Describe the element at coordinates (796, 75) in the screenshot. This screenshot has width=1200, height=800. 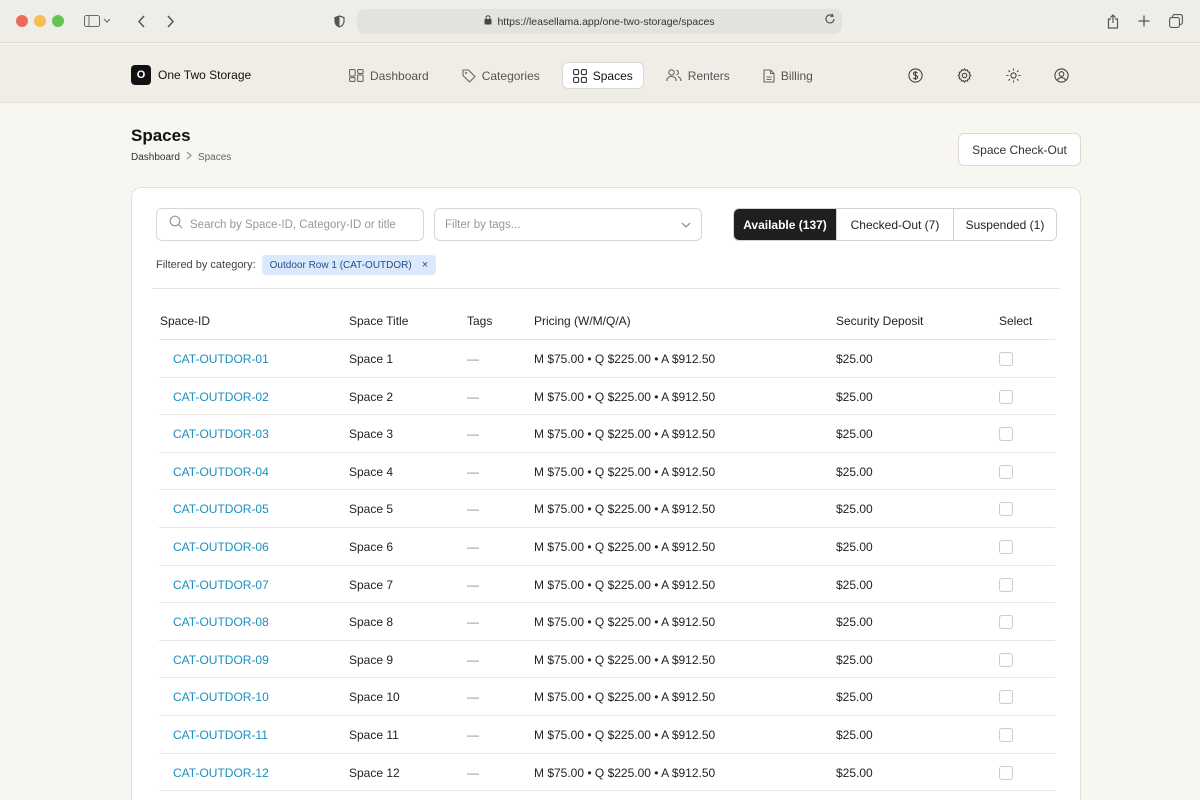
I see `nav-billing-label: Billing` at that location.